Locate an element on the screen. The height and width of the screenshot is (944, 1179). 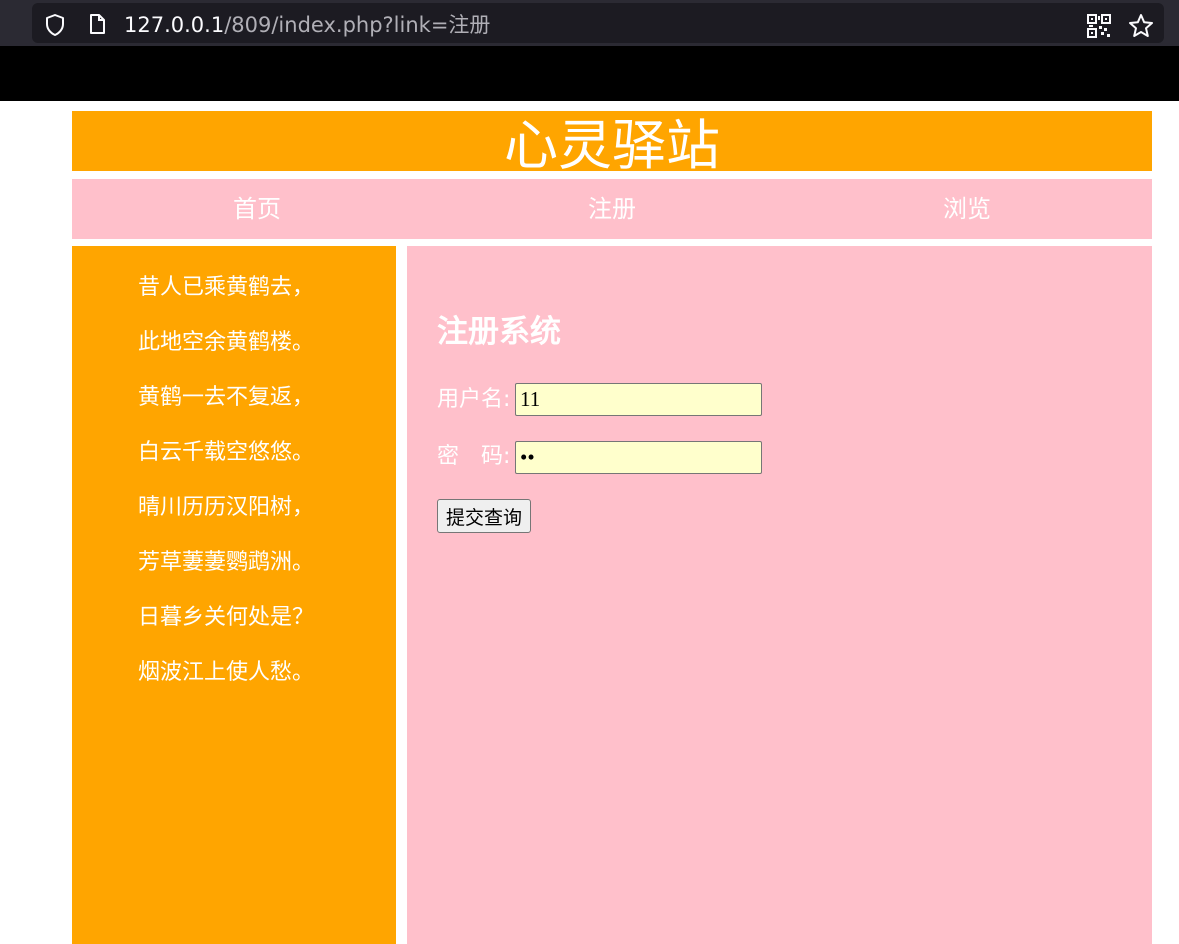
page-top-band is located at coordinates (589, 73).